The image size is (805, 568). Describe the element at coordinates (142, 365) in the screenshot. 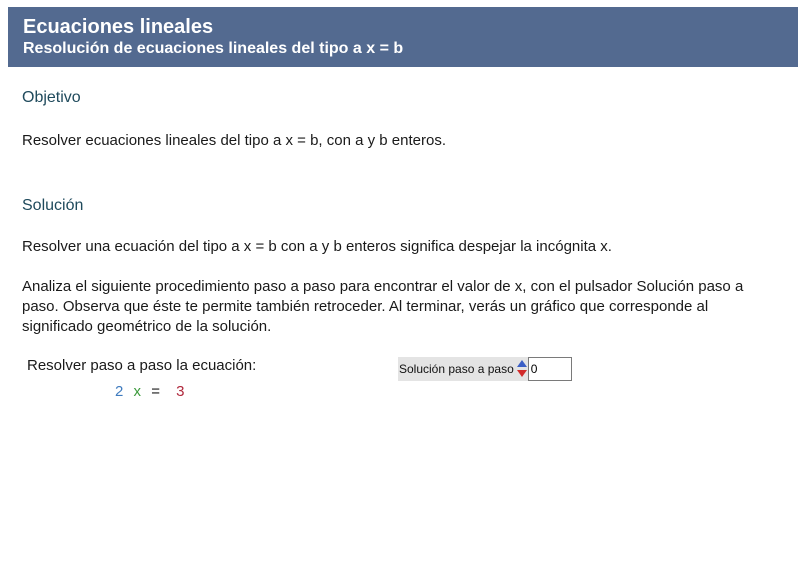

I see `problem-label: Resolver paso a paso la ecuación:` at that location.